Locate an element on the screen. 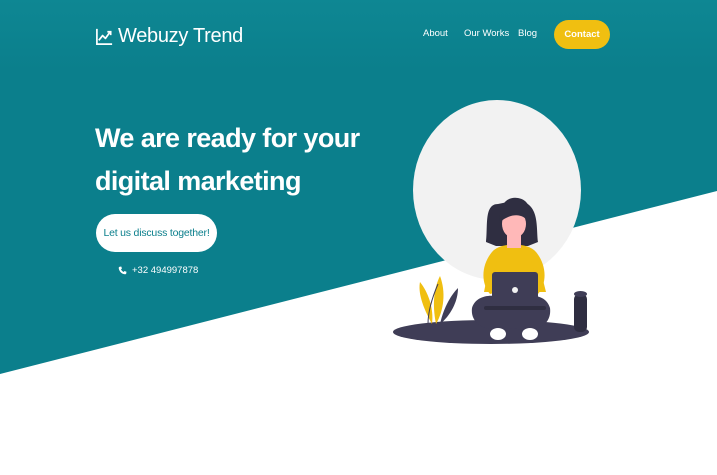 The width and height of the screenshot is (717, 475). trend-chart-icon is located at coordinates (104, 36).